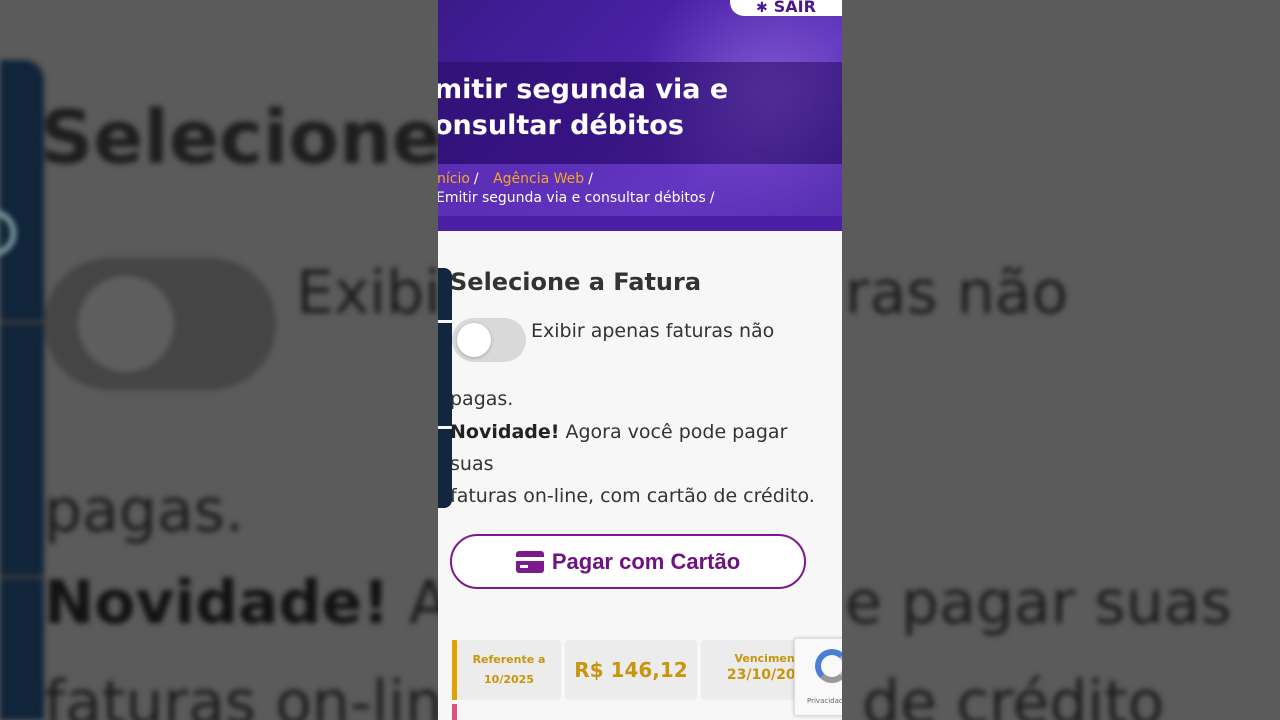 Image resolution: width=1280 pixels, height=720 pixels. Describe the element at coordinates (217, 603) in the screenshot. I see `bg-novidade-bold: Novidade!` at that location.